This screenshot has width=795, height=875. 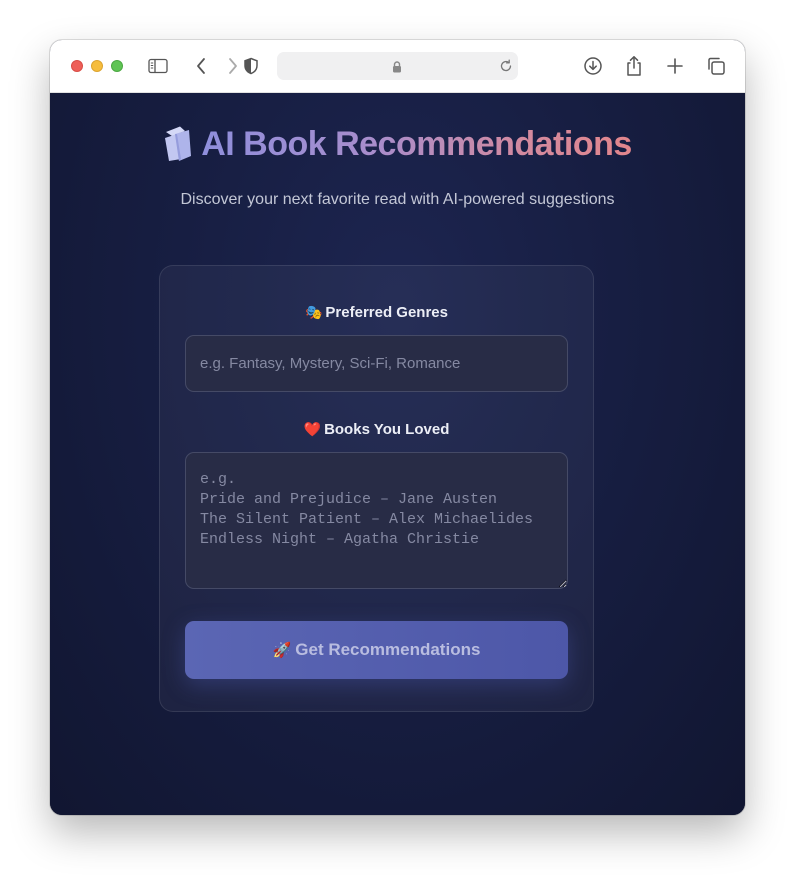 What do you see at coordinates (178, 145) in the screenshot?
I see `books-icon` at bounding box center [178, 145].